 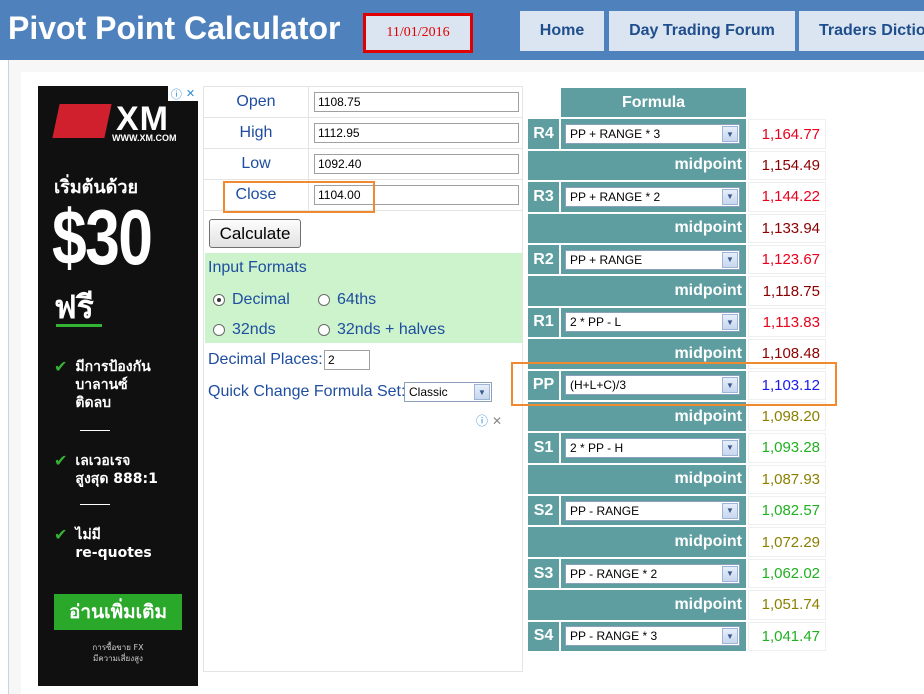 What do you see at coordinates (787, 511) in the screenshot?
I see `level-value: 1,082.57` at bounding box center [787, 511].